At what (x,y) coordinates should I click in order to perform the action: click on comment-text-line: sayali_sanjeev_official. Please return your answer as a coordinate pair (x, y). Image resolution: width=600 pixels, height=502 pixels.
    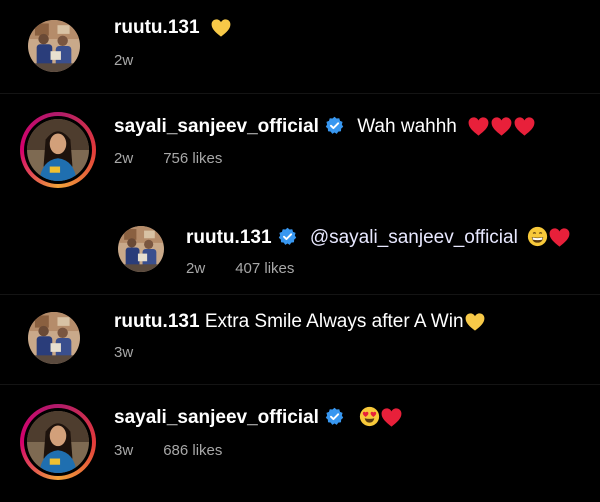
    Looking at the image, I should click on (258, 418).